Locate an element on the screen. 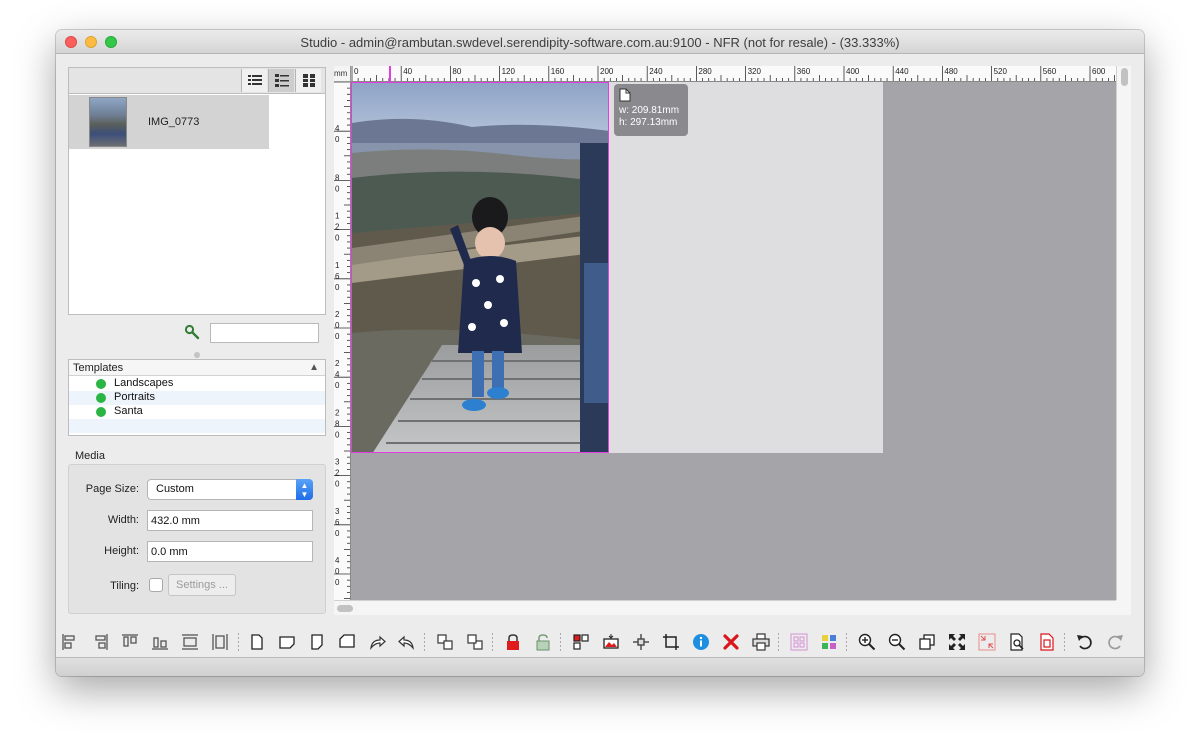 The image size is (1200, 756). tiling-label: Tiling: is located at coordinates (124, 586).